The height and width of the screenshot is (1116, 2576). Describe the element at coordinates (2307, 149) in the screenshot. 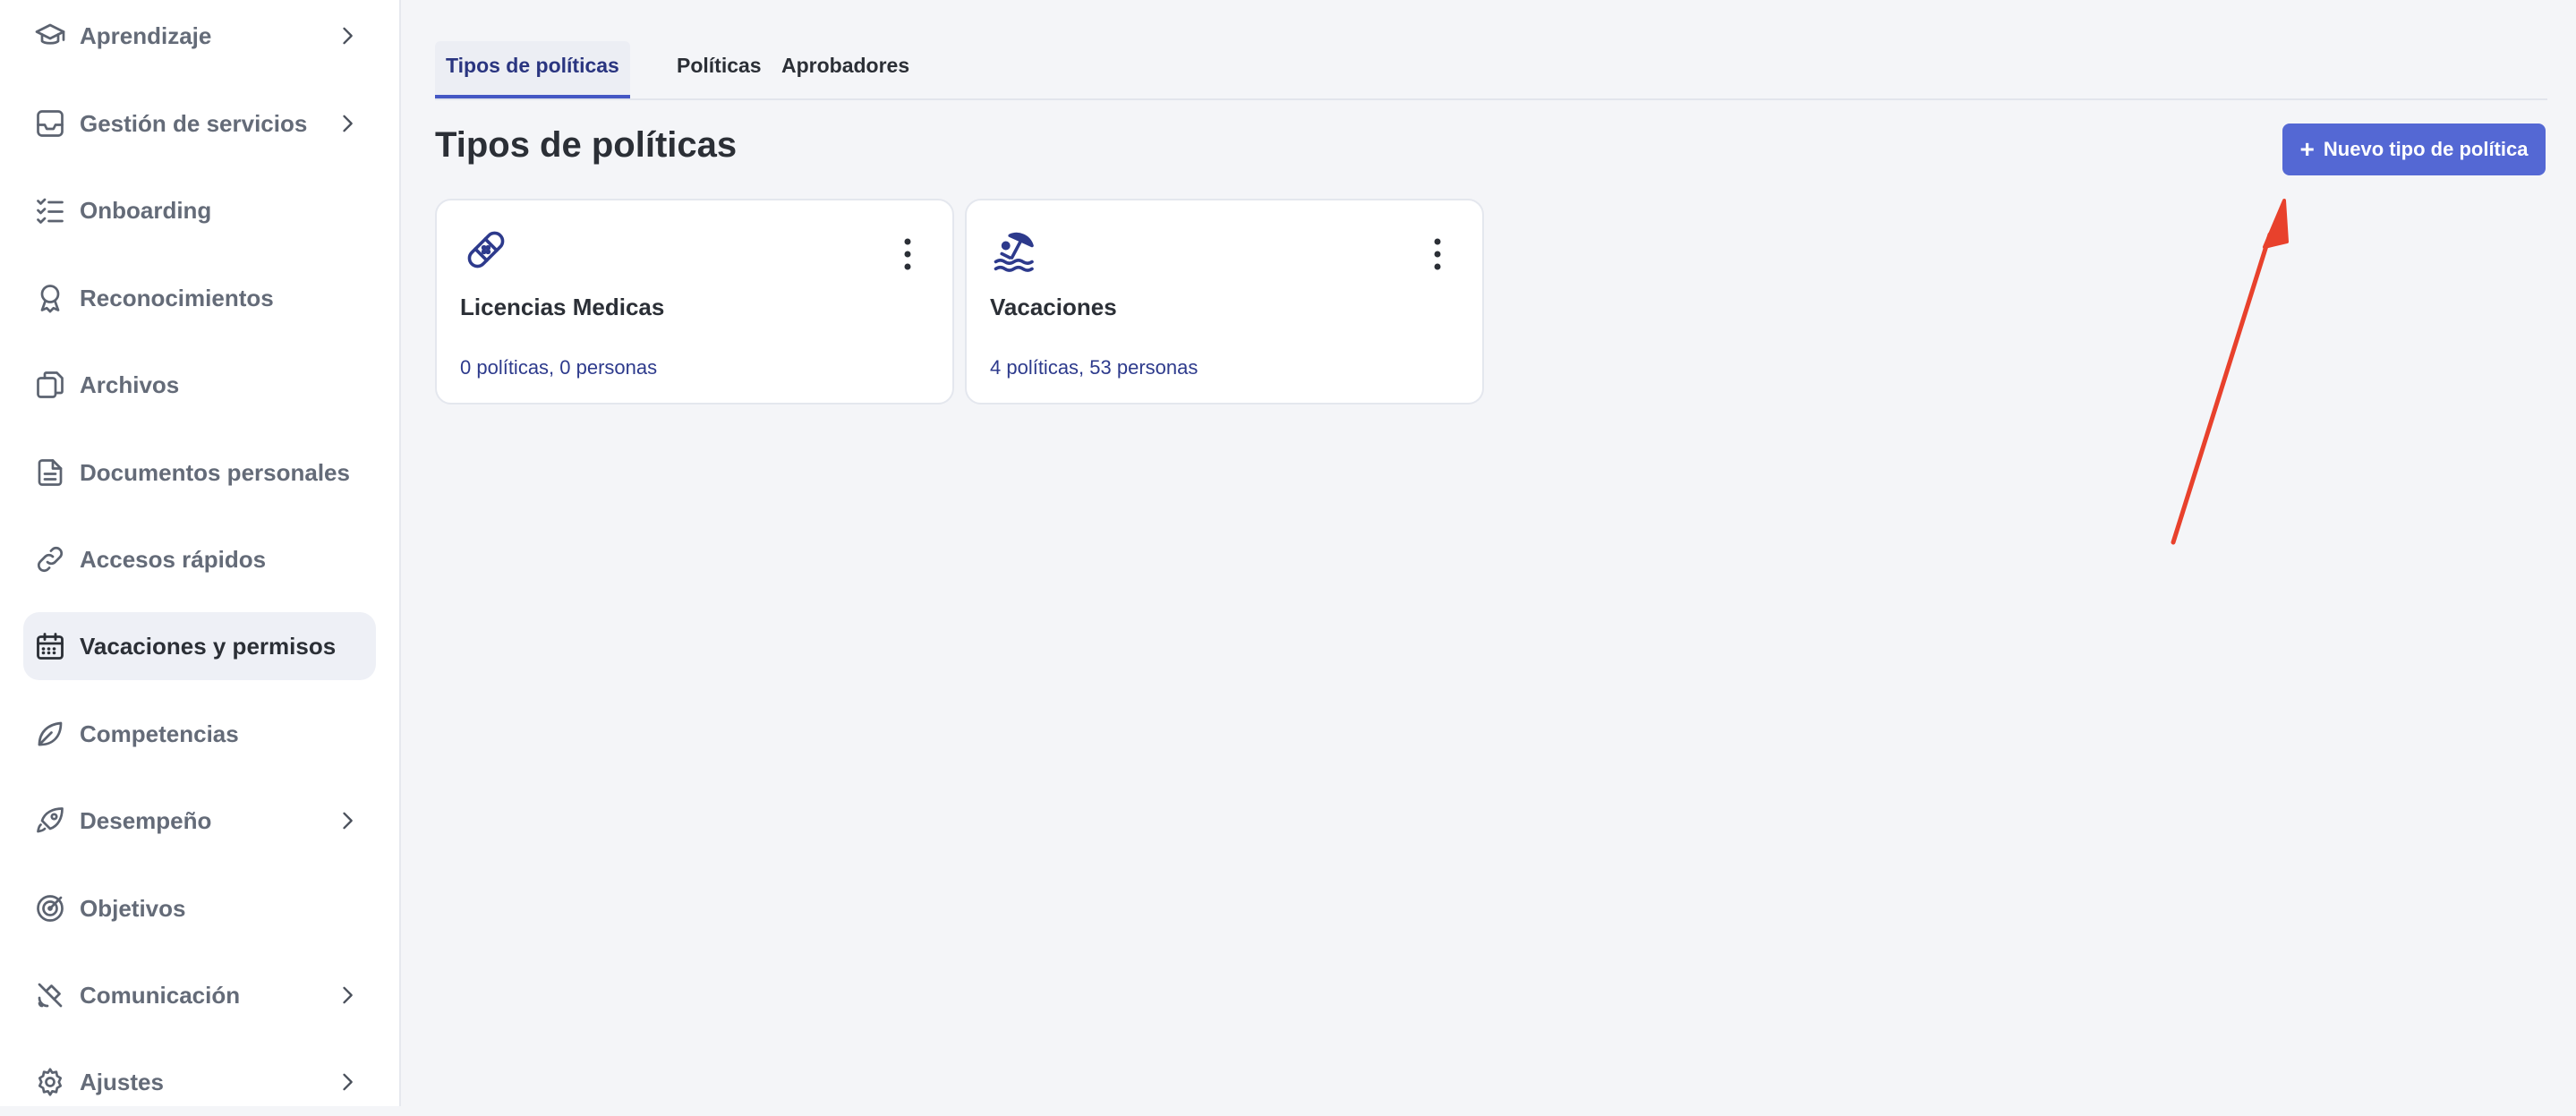

I see `plus-icon: +` at that location.